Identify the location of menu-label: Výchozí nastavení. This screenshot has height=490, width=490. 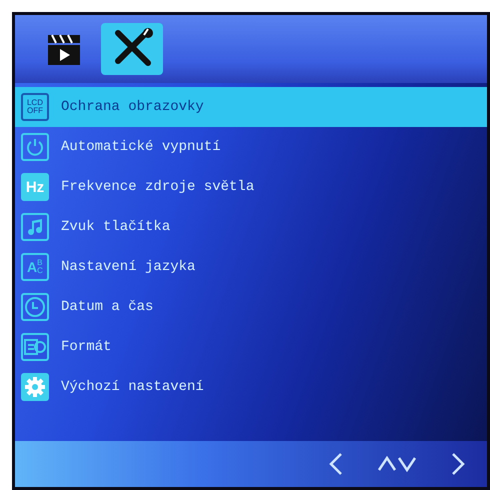
(132, 387).